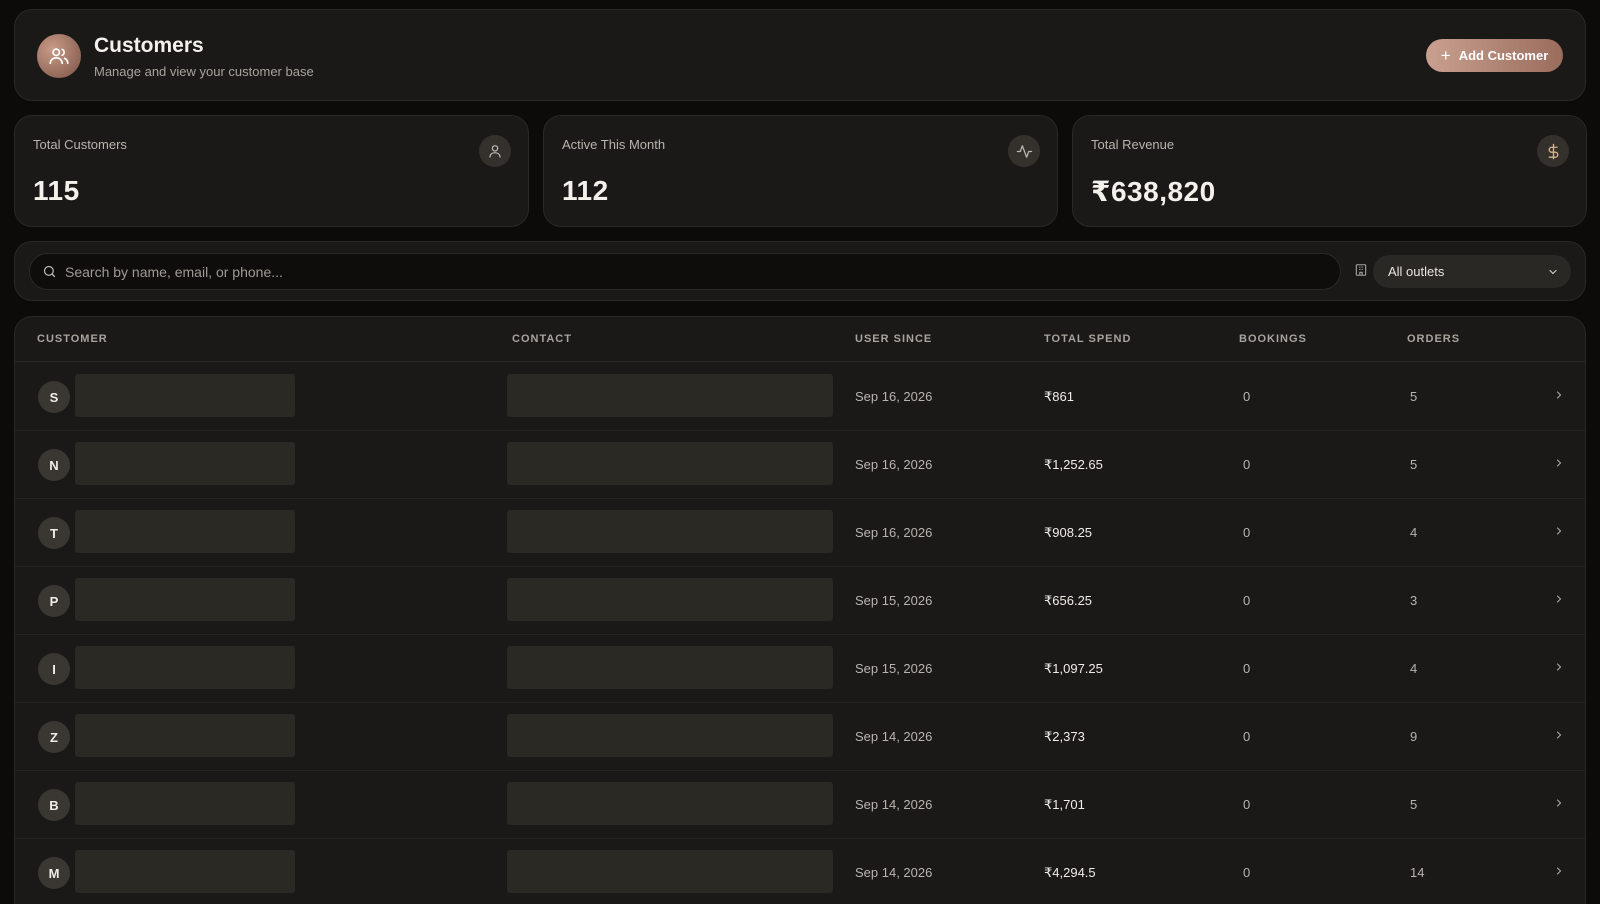 Image resolution: width=1600 pixels, height=904 pixels. Describe the element at coordinates (1414, 464) in the screenshot. I see `orders-count: 5` at that location.